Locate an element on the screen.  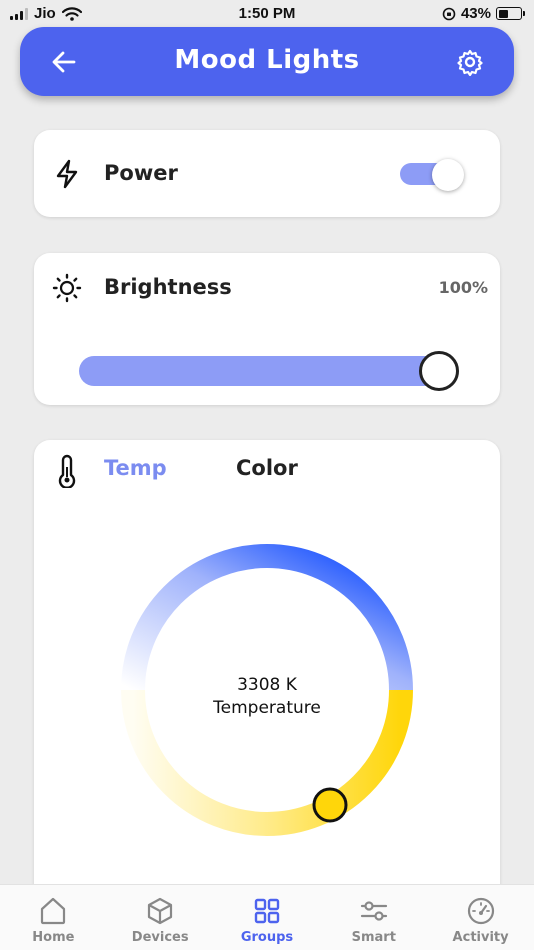
nav-label: Home is located at coordinates (53, 937).